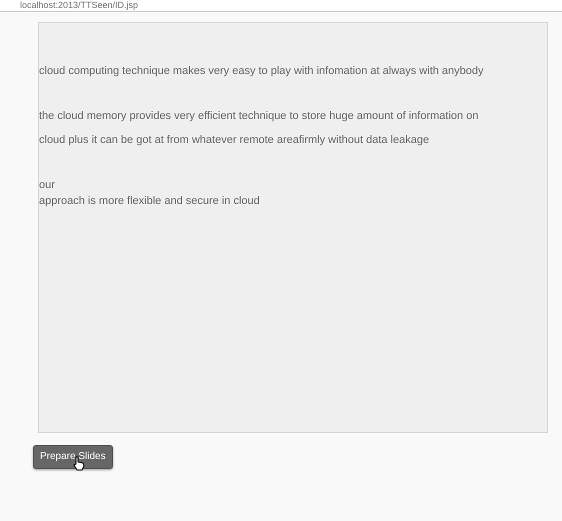 This screenshot has height=521, width=562. Describe the element at coordinates (150, 201) in the screenshot. I see `text-line: approach is more flexible and secure in cloud` at that location.